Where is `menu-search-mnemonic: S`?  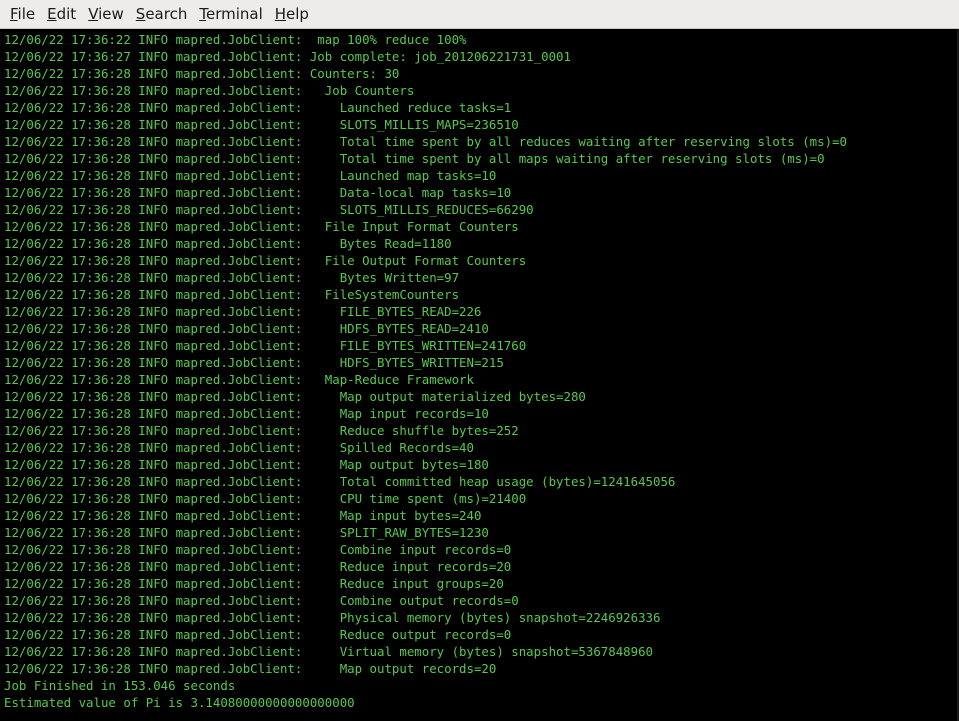
menu-search-mnemonic: S is located at coordinates (140, 13).